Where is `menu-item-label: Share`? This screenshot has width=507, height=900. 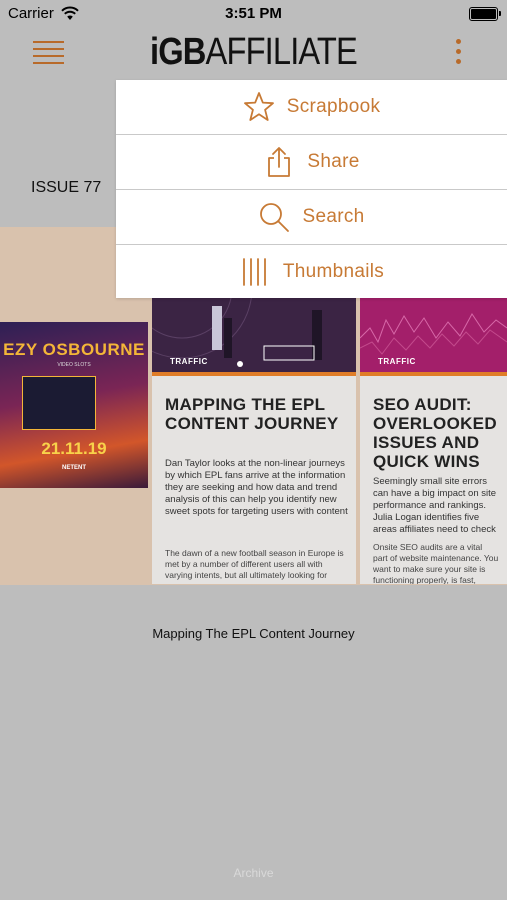 menu-item-label: Share is located at coordinates (333, 161).